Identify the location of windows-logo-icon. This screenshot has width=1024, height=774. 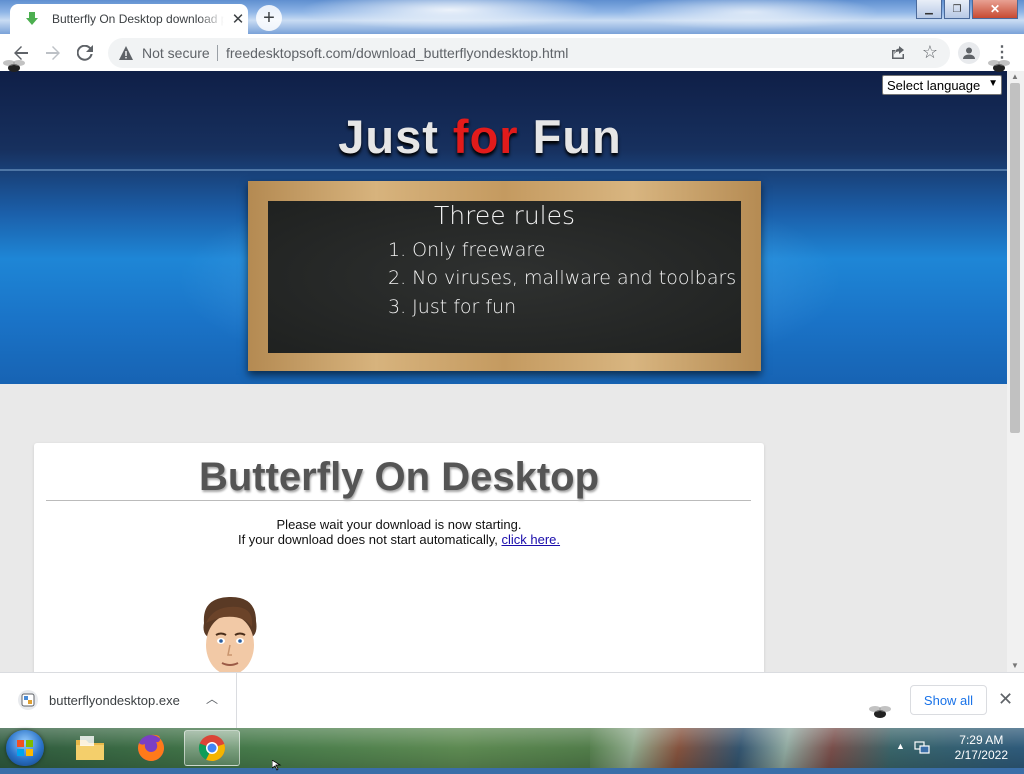
(25, 748).